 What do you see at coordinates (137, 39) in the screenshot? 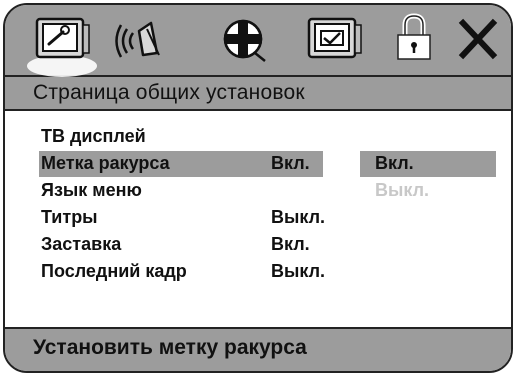
I see `audio-speaker-icon` at bounding box center [137, 39].